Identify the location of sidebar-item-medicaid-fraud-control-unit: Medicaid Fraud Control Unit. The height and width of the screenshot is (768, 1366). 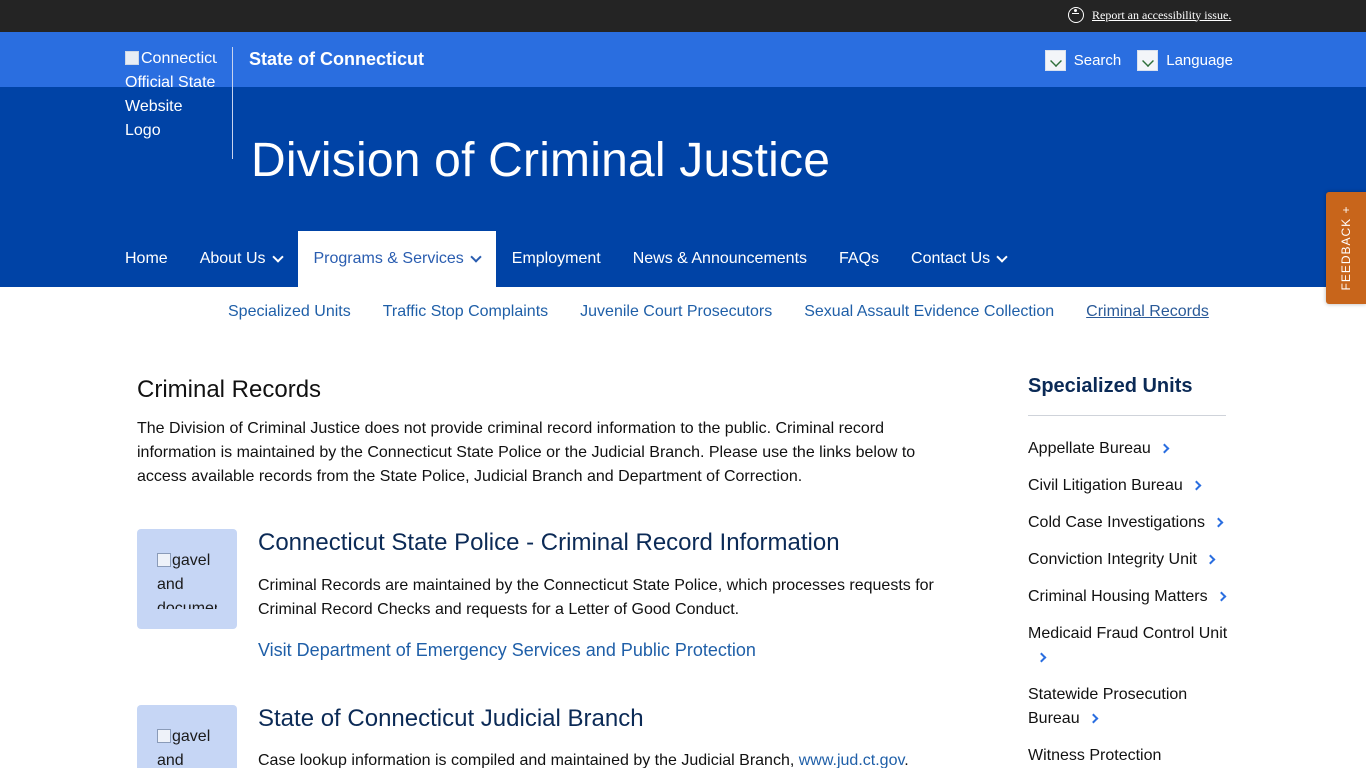
(1128, 646).